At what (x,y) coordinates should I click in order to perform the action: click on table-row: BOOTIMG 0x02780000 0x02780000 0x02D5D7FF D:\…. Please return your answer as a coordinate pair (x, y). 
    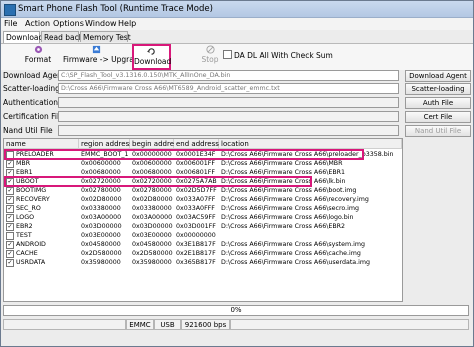
    Looking at the image, I should click on (203, 190).